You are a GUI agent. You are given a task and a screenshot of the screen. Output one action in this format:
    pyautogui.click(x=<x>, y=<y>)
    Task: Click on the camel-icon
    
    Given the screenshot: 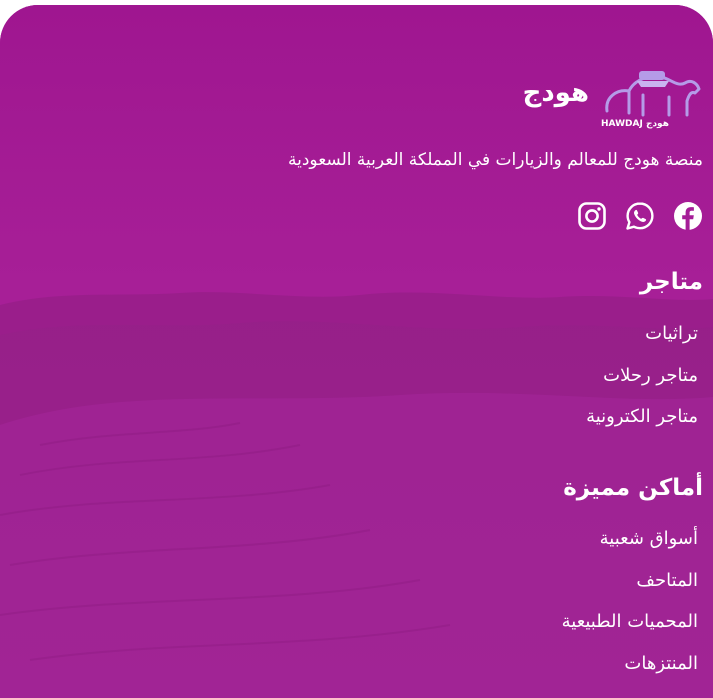 What is the action you would take?
    pyautogui.click(x=653, y=94)
    